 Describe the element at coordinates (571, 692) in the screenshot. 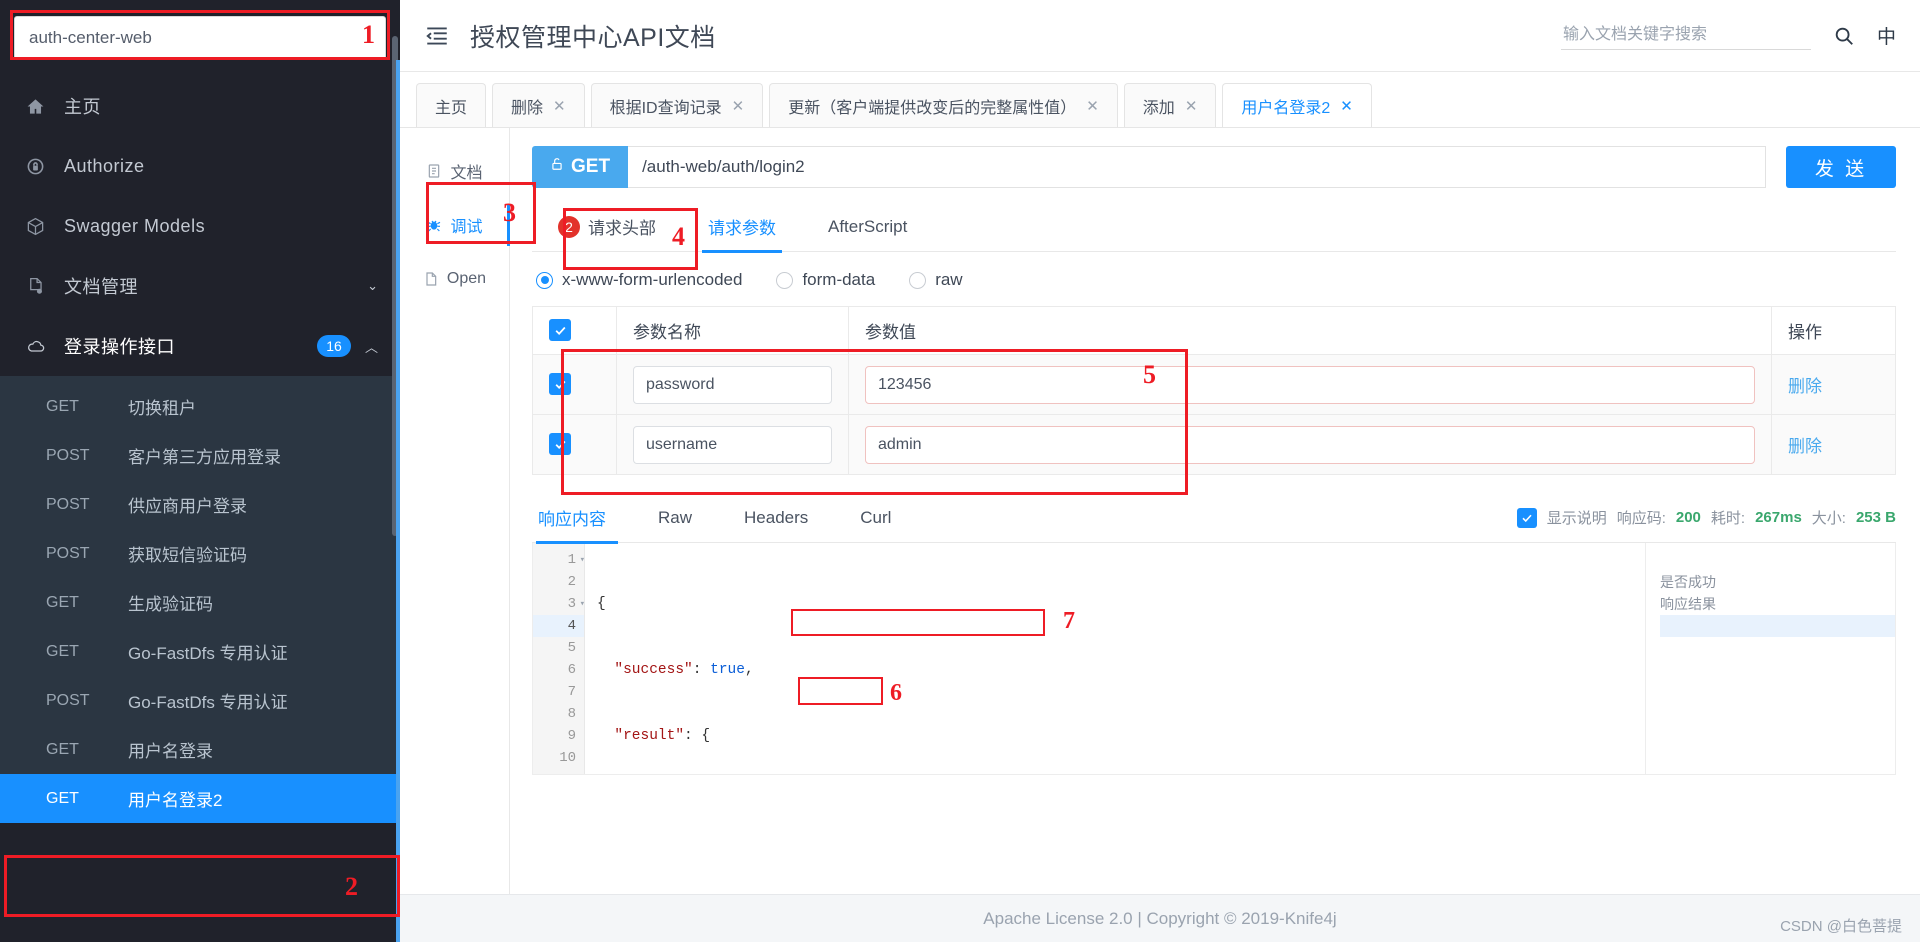

I see `line-number: 7` at that location.